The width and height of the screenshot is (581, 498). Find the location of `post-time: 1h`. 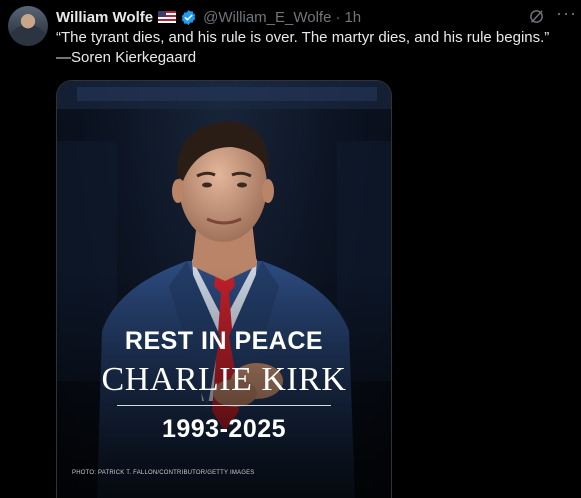

post-time: 1h is located at coordinates (352, 17).